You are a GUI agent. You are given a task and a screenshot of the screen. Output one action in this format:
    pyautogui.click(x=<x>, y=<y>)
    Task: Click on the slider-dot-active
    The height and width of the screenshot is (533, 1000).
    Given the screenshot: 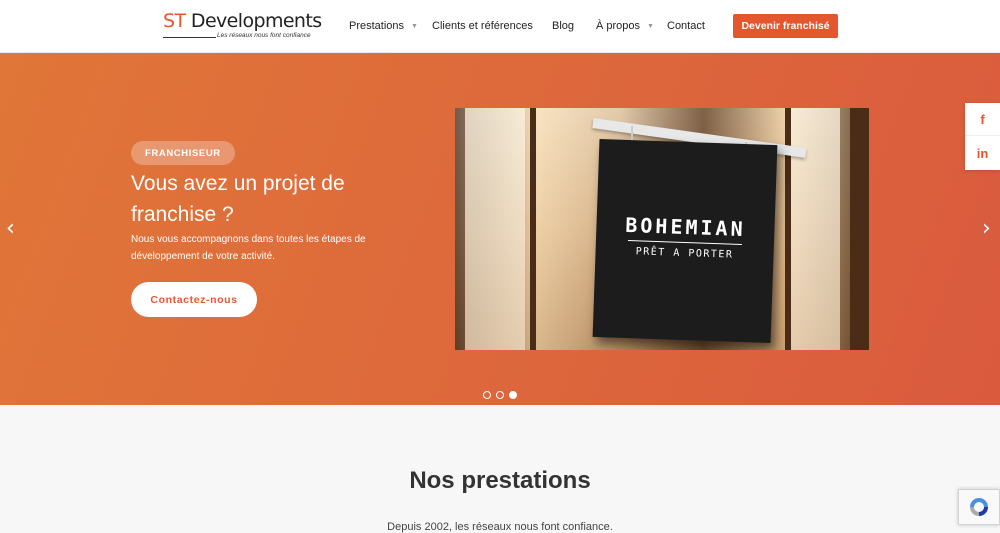 What is the action you would take?
    pyautogui.click(x=513, y=395)
    